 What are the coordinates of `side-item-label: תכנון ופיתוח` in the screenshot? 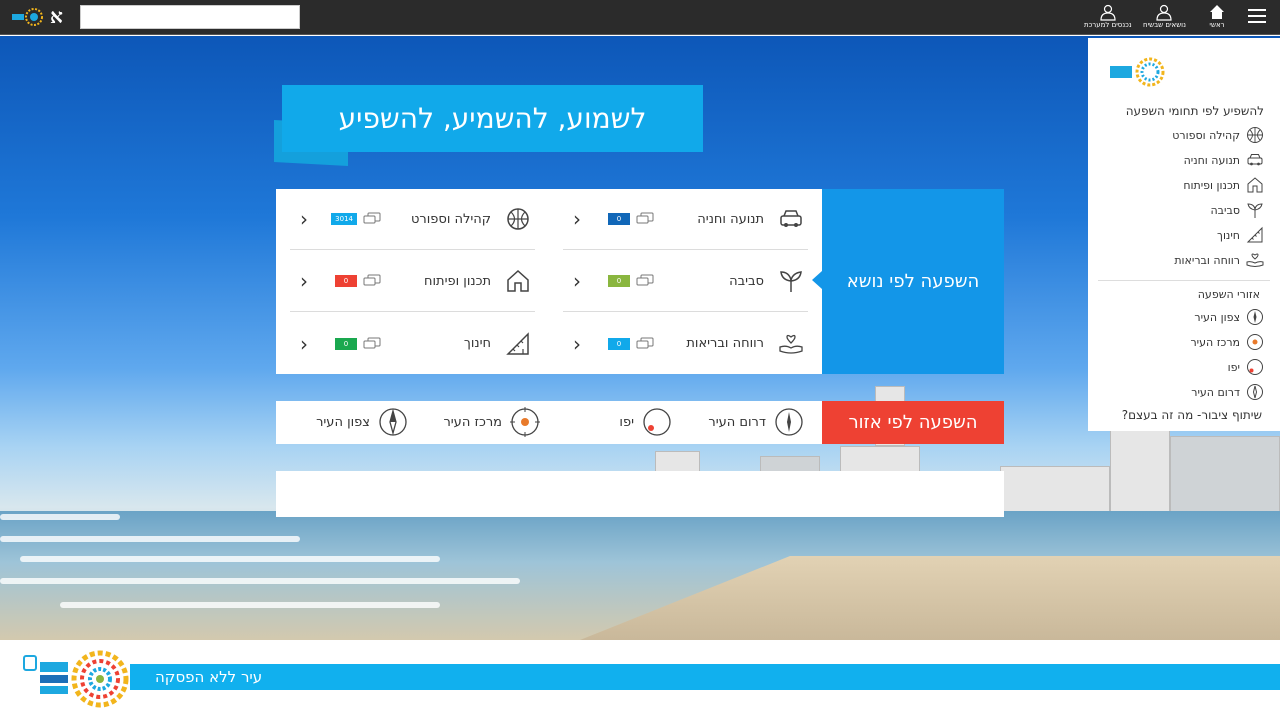 It's located at (1211, 185).